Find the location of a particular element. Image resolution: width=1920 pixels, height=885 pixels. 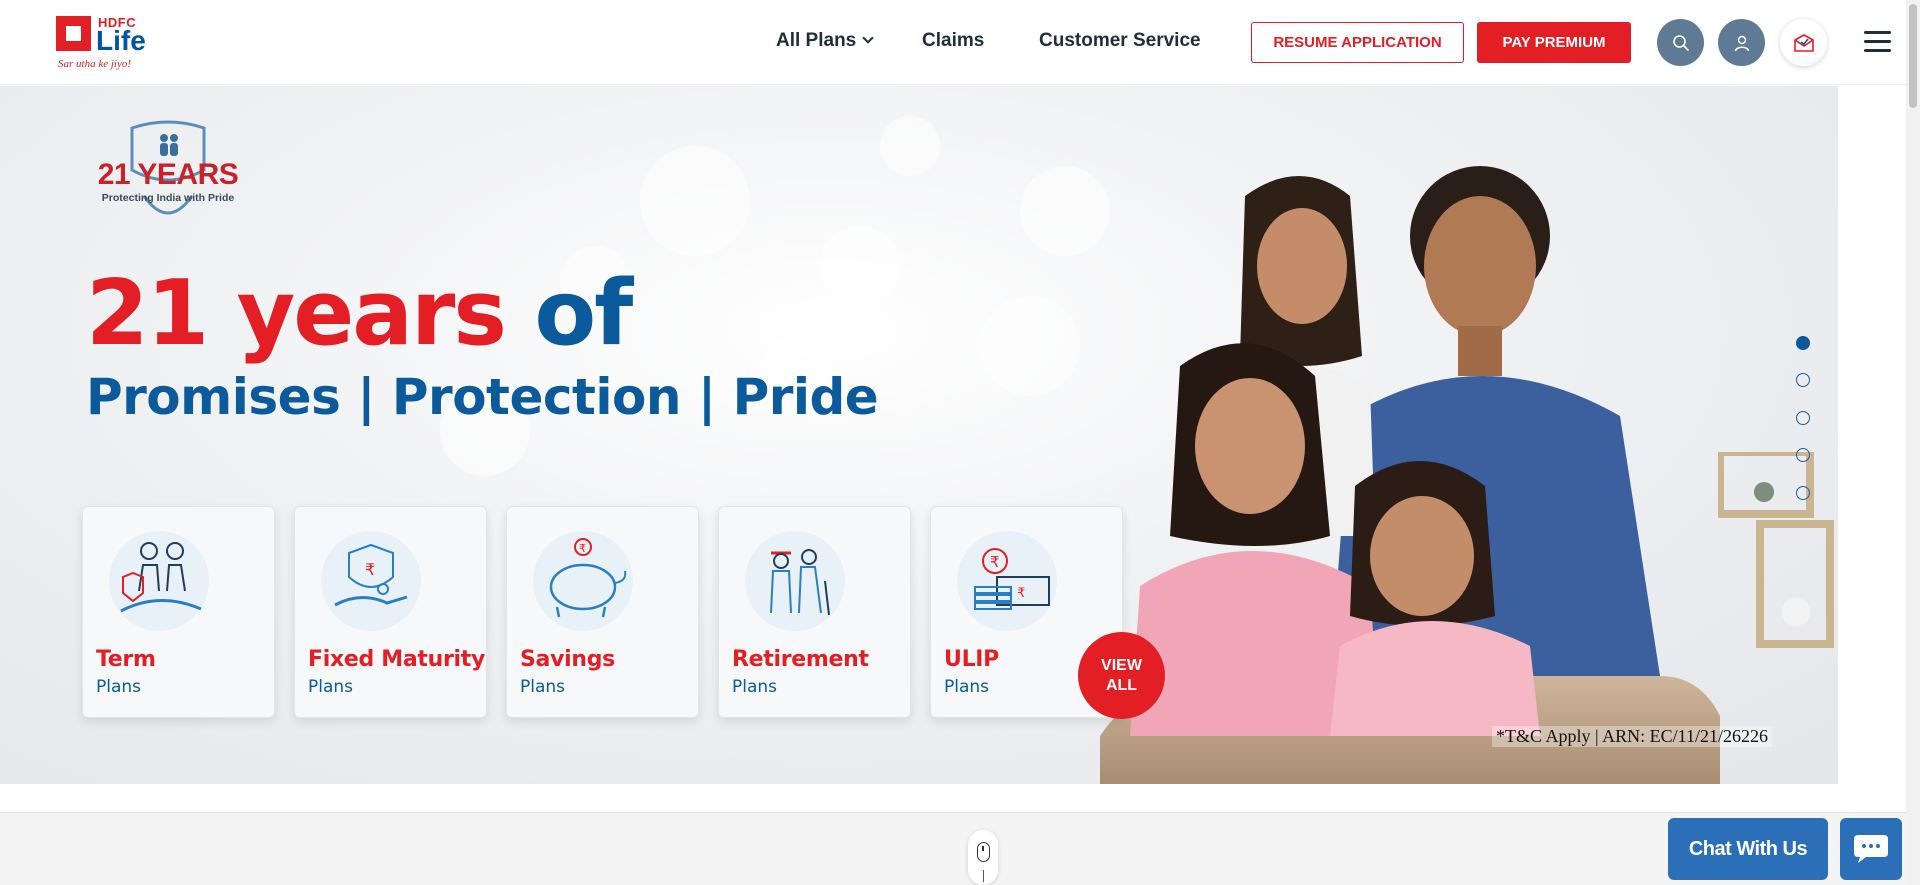

plan-card-term: Term Plans is located at coordinates (178, 612).